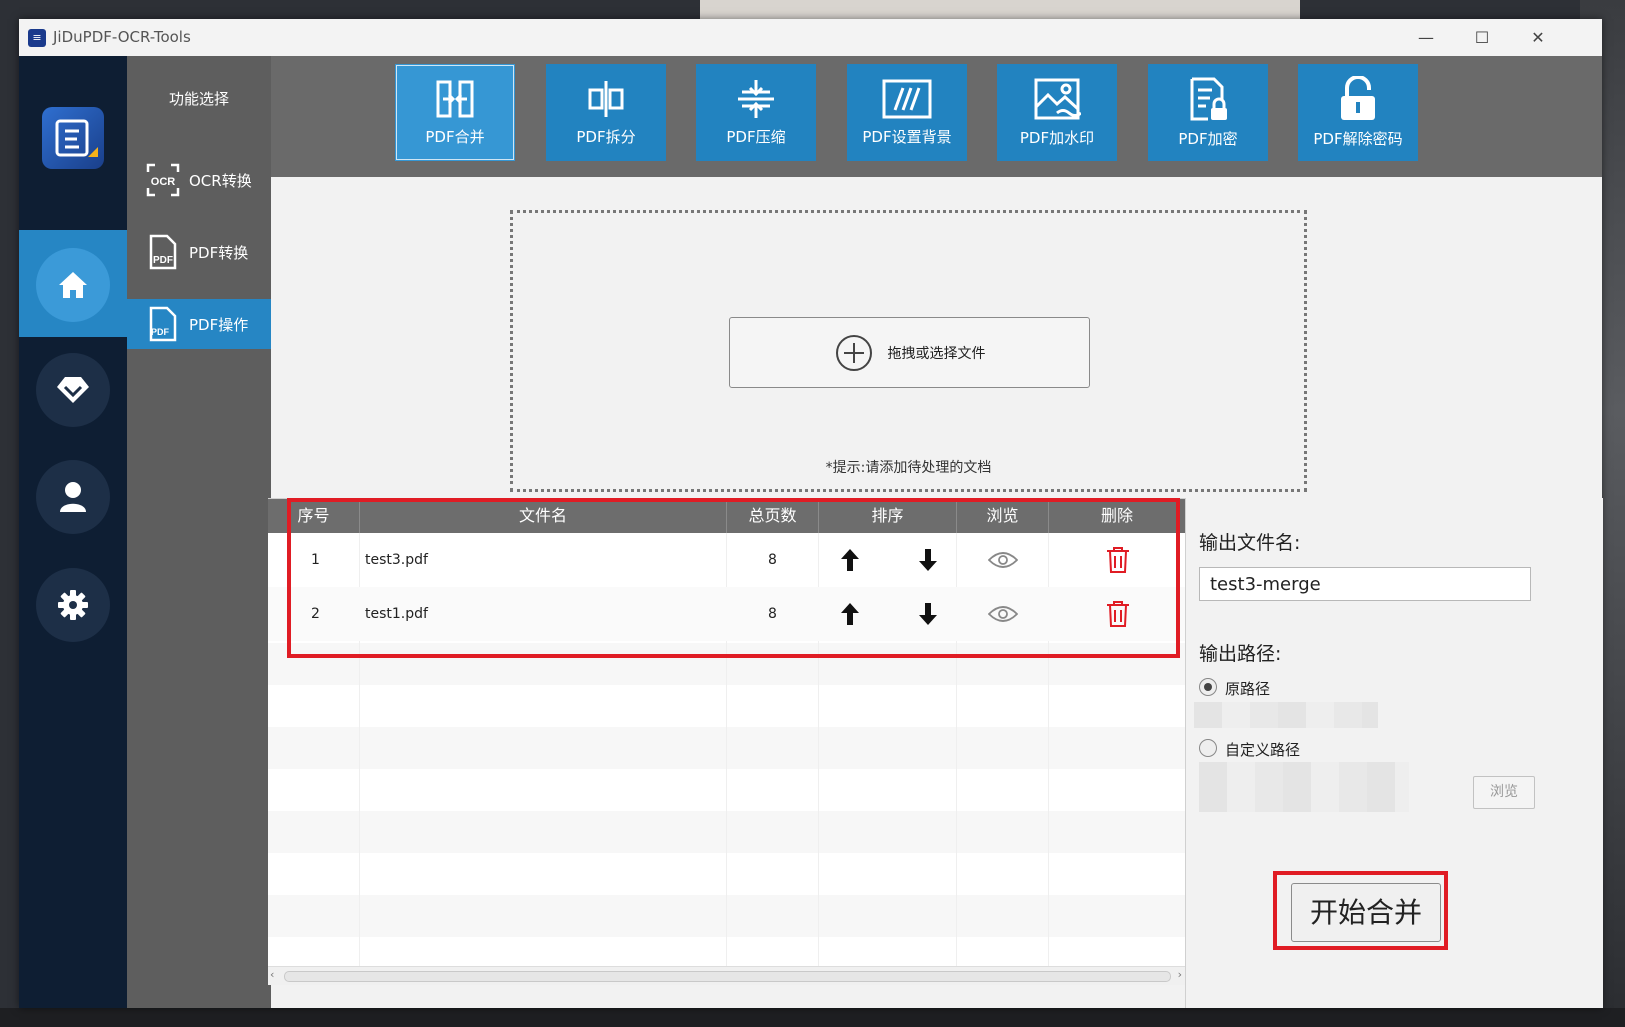 The image size is (1625, 1027). What do you see at coordinates (606, 137) in the screenshot?
I see `tool-label: PDF拆分` at bounding box center [606, 137].